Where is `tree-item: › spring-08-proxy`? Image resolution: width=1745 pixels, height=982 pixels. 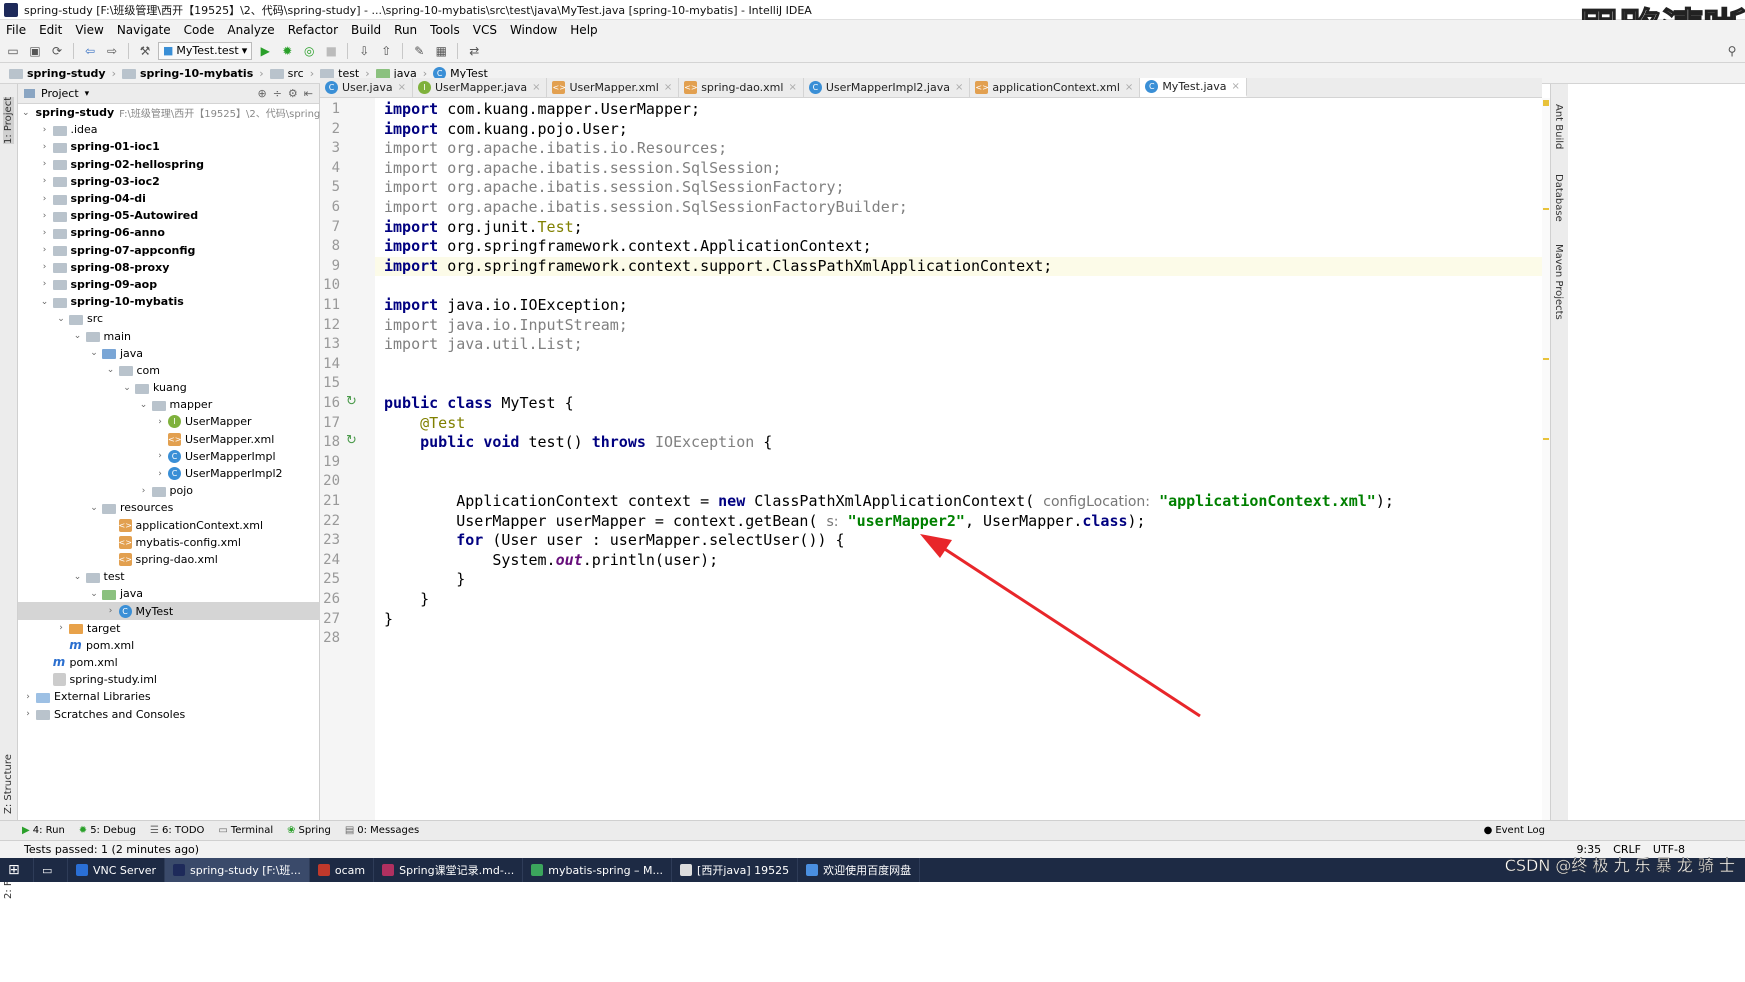
tree-item: › spring-08-proxy is located at coordinates (169, 267).